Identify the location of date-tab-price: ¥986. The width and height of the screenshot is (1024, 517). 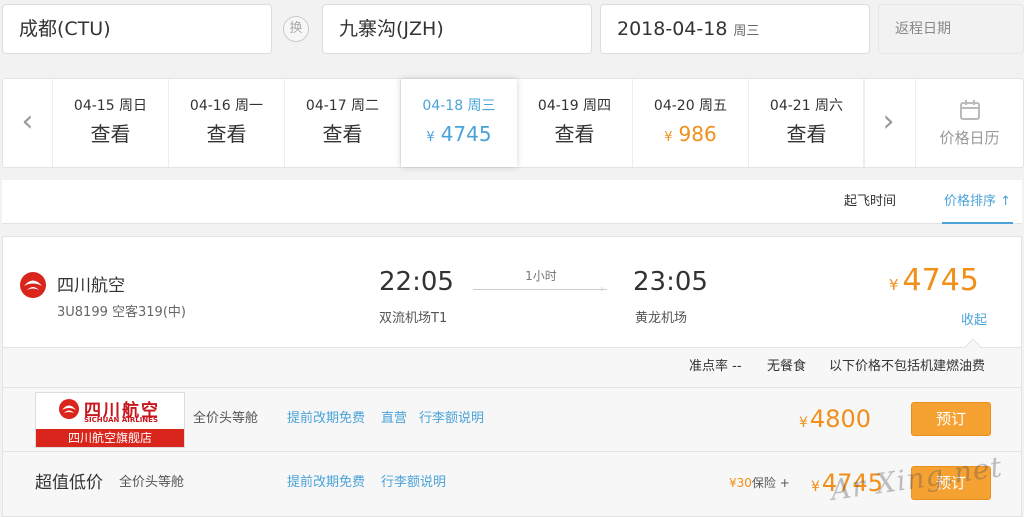
(690, 134).